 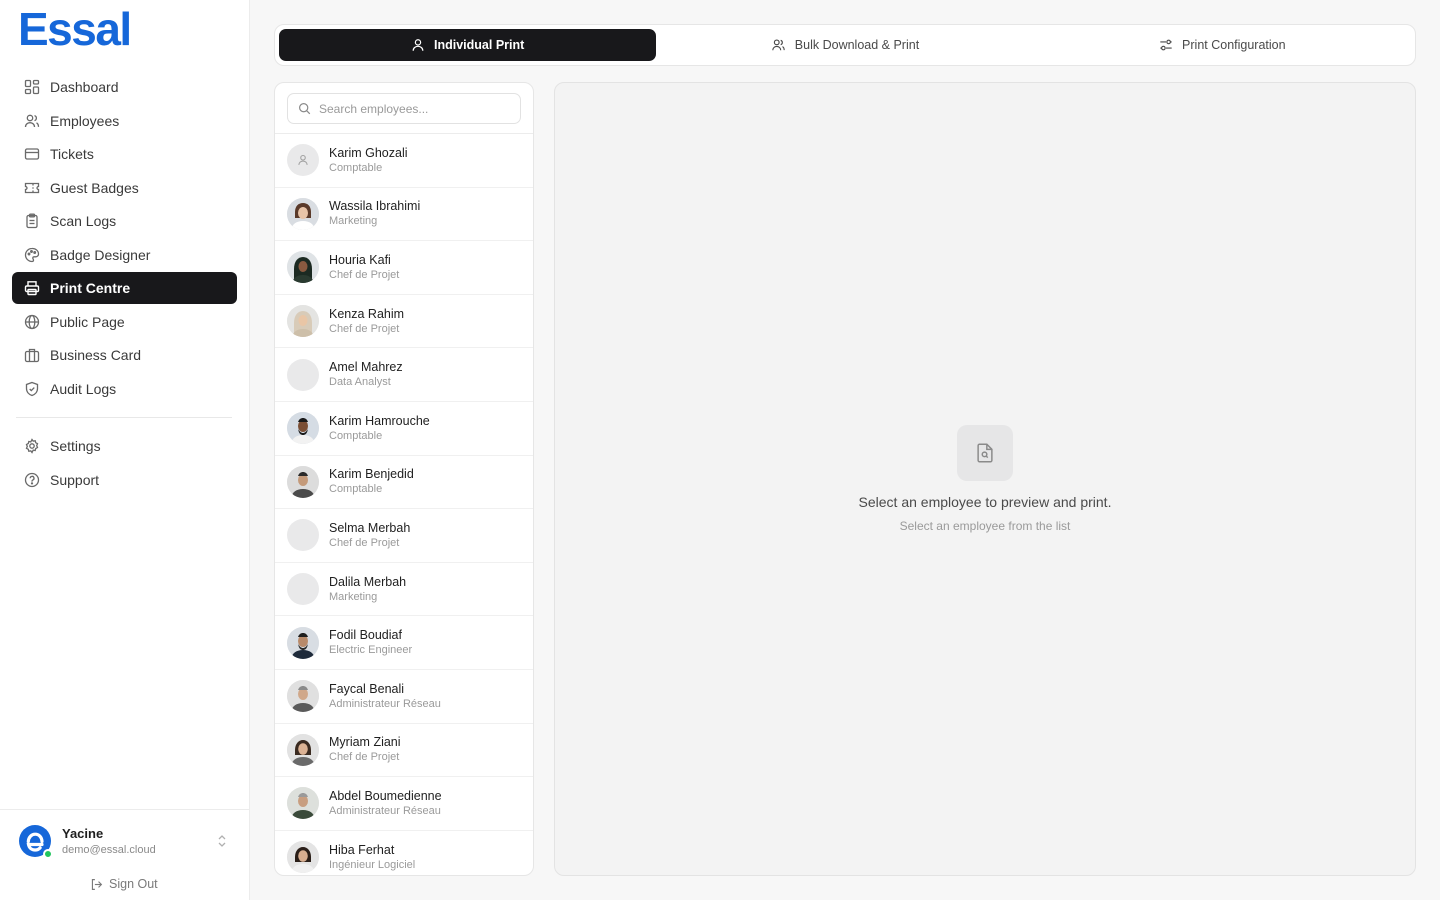 I want to click on sidebar-item-print-centre: Print Centre, so click(x=124, y=288).